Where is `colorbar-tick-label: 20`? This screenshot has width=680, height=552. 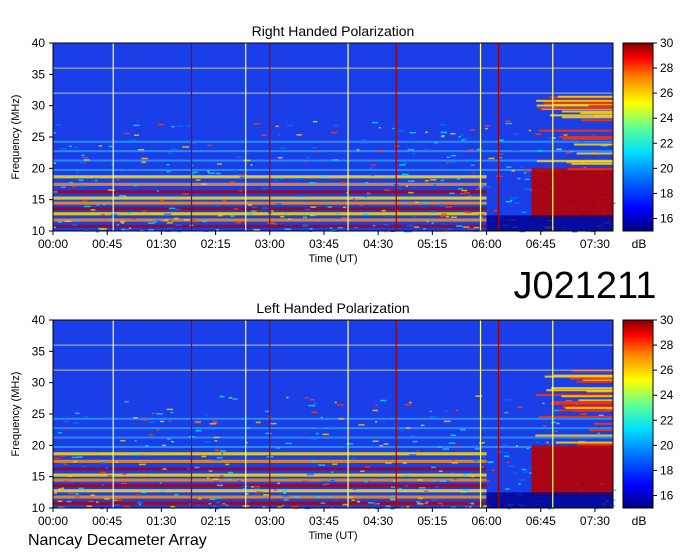
colorbar-tick-label: 20 is located at coordinates (667, 168).